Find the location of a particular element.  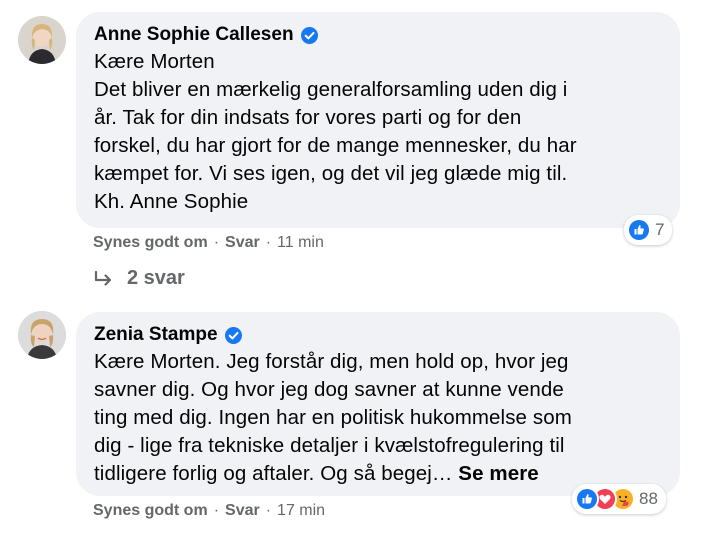

view-replies-link: 2 svar is located at coordinates (139, 278).